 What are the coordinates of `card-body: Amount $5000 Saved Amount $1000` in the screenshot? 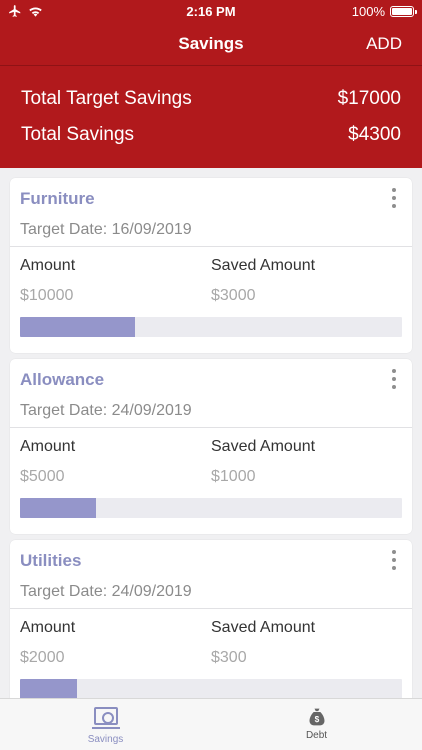 It's located at (211, 480).